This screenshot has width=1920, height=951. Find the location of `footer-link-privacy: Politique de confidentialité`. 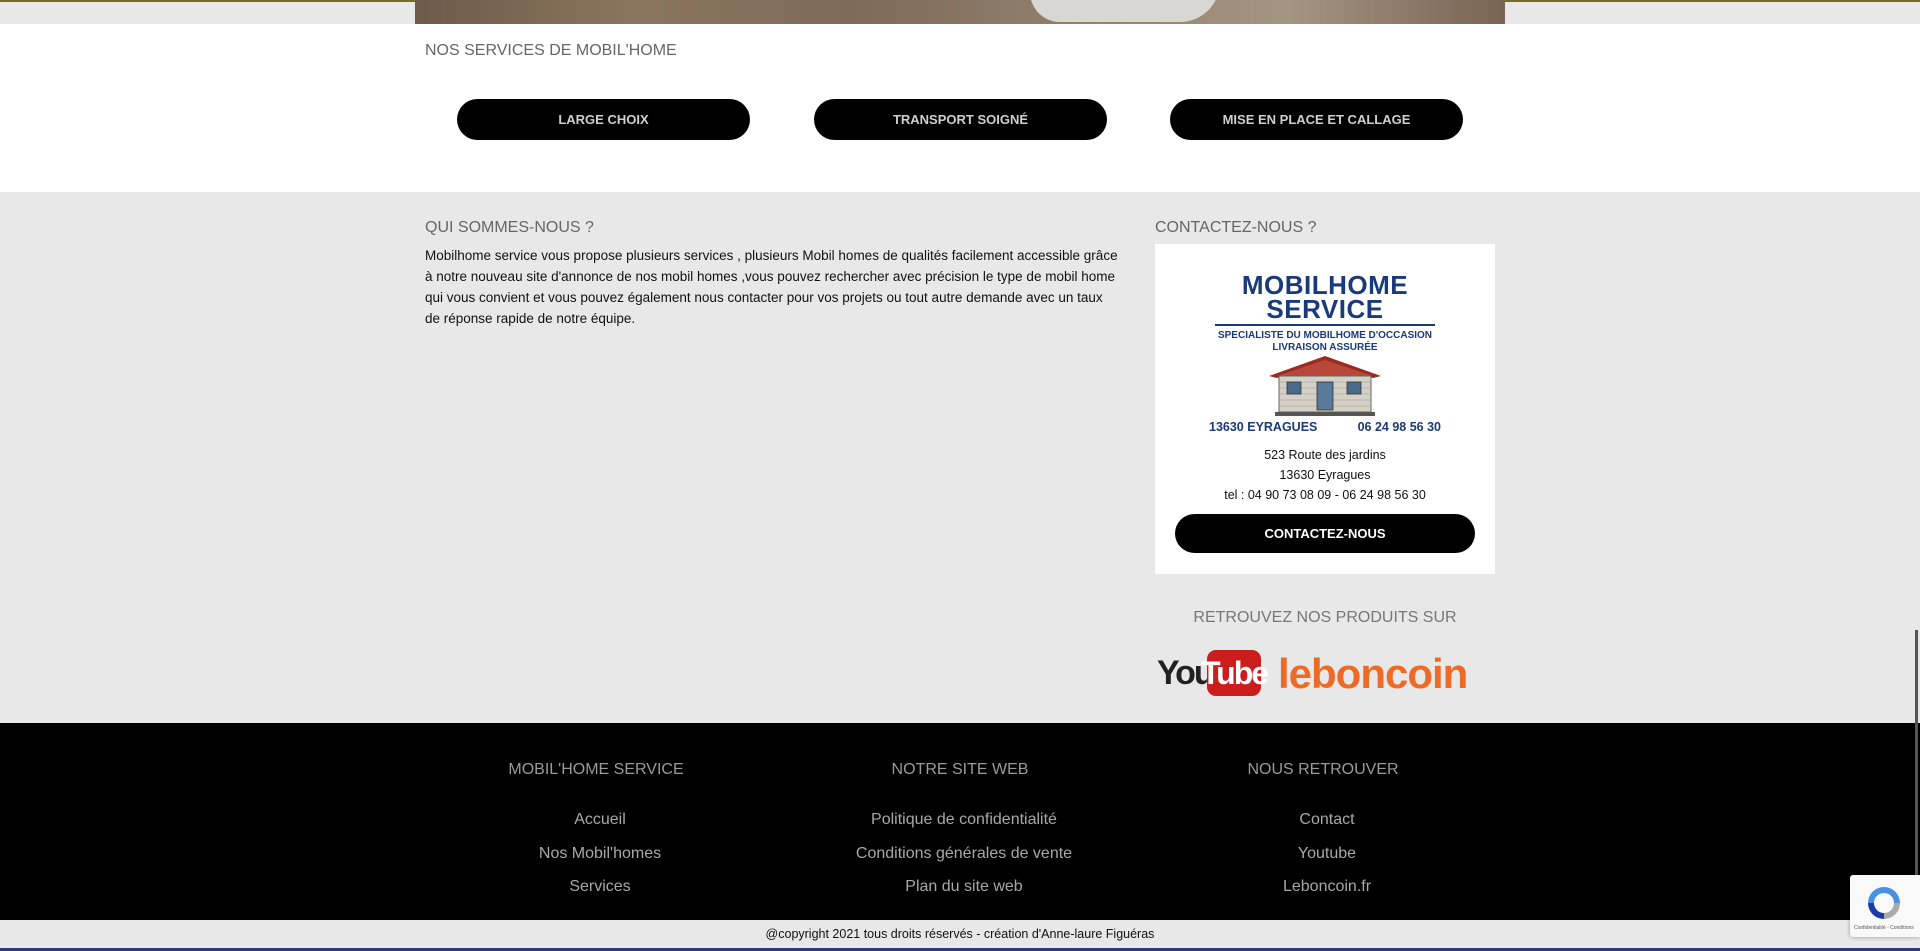

footer-link-privacy: Politique de confidentialité is located at coordinates (964, 820).